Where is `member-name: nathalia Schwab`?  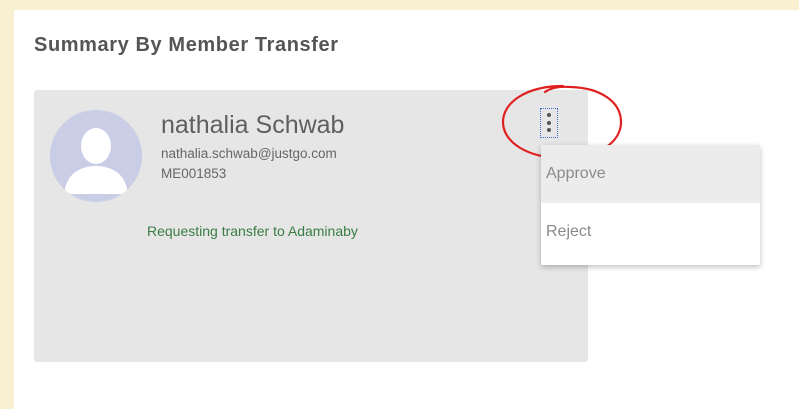 member-name: nathalia Schwab is located at coordinates (253, 125).